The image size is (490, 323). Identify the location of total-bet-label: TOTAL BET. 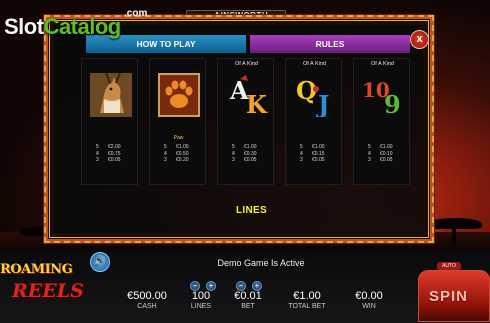
(307, 306).